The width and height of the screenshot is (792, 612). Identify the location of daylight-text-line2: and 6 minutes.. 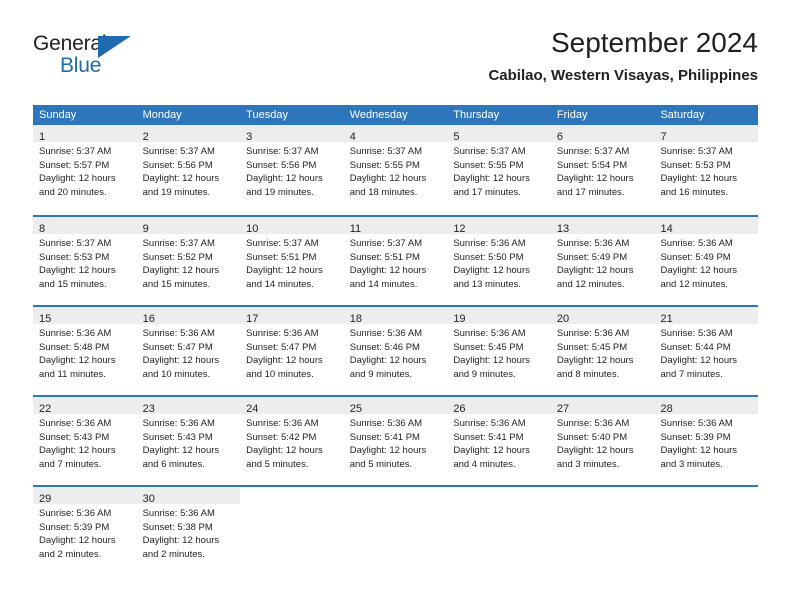
(173, 464).